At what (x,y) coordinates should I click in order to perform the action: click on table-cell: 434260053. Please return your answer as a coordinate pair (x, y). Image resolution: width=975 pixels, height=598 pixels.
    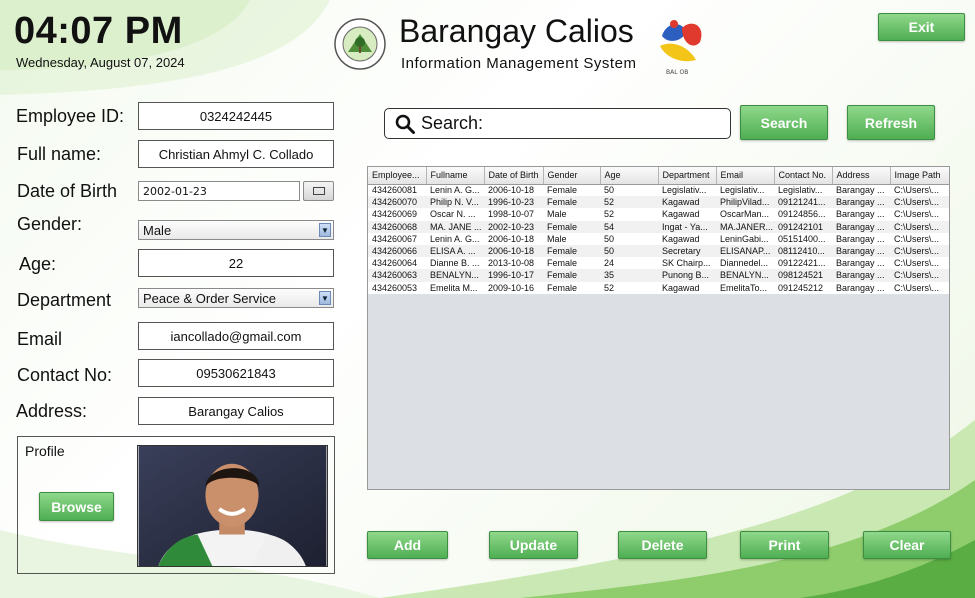
    Looking at the image, I should click on (397, 287).